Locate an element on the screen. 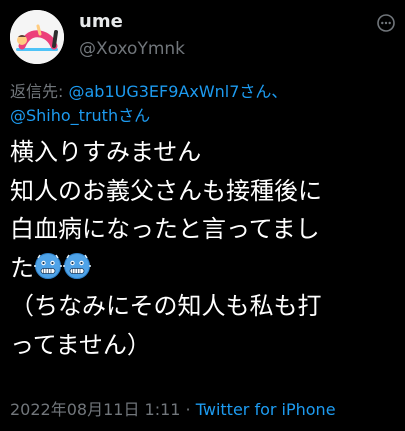 This screenshot has height=431, width=405. tweet-line: 白血病になったと言ってまし is located at coordinates (165, 229).